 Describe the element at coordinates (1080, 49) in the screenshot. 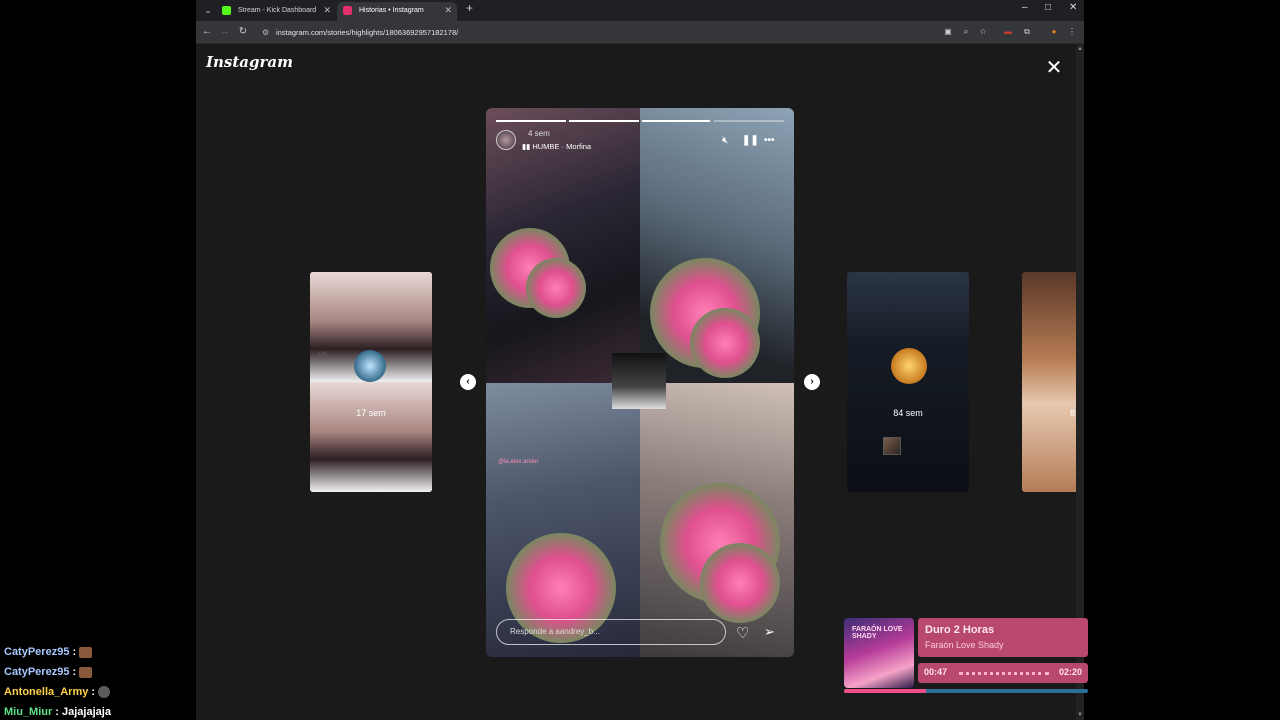

I see `scroll-up-icon: ▲` at that location.